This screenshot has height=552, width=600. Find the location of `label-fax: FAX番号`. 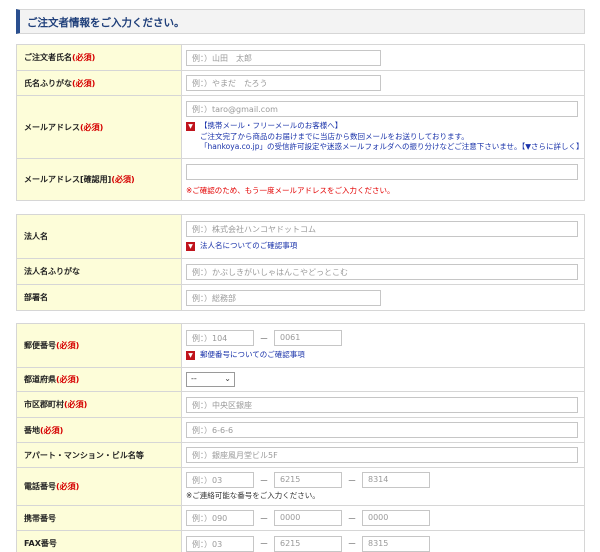

label-fax: FAX番号 is located at coordinates (99, 541).